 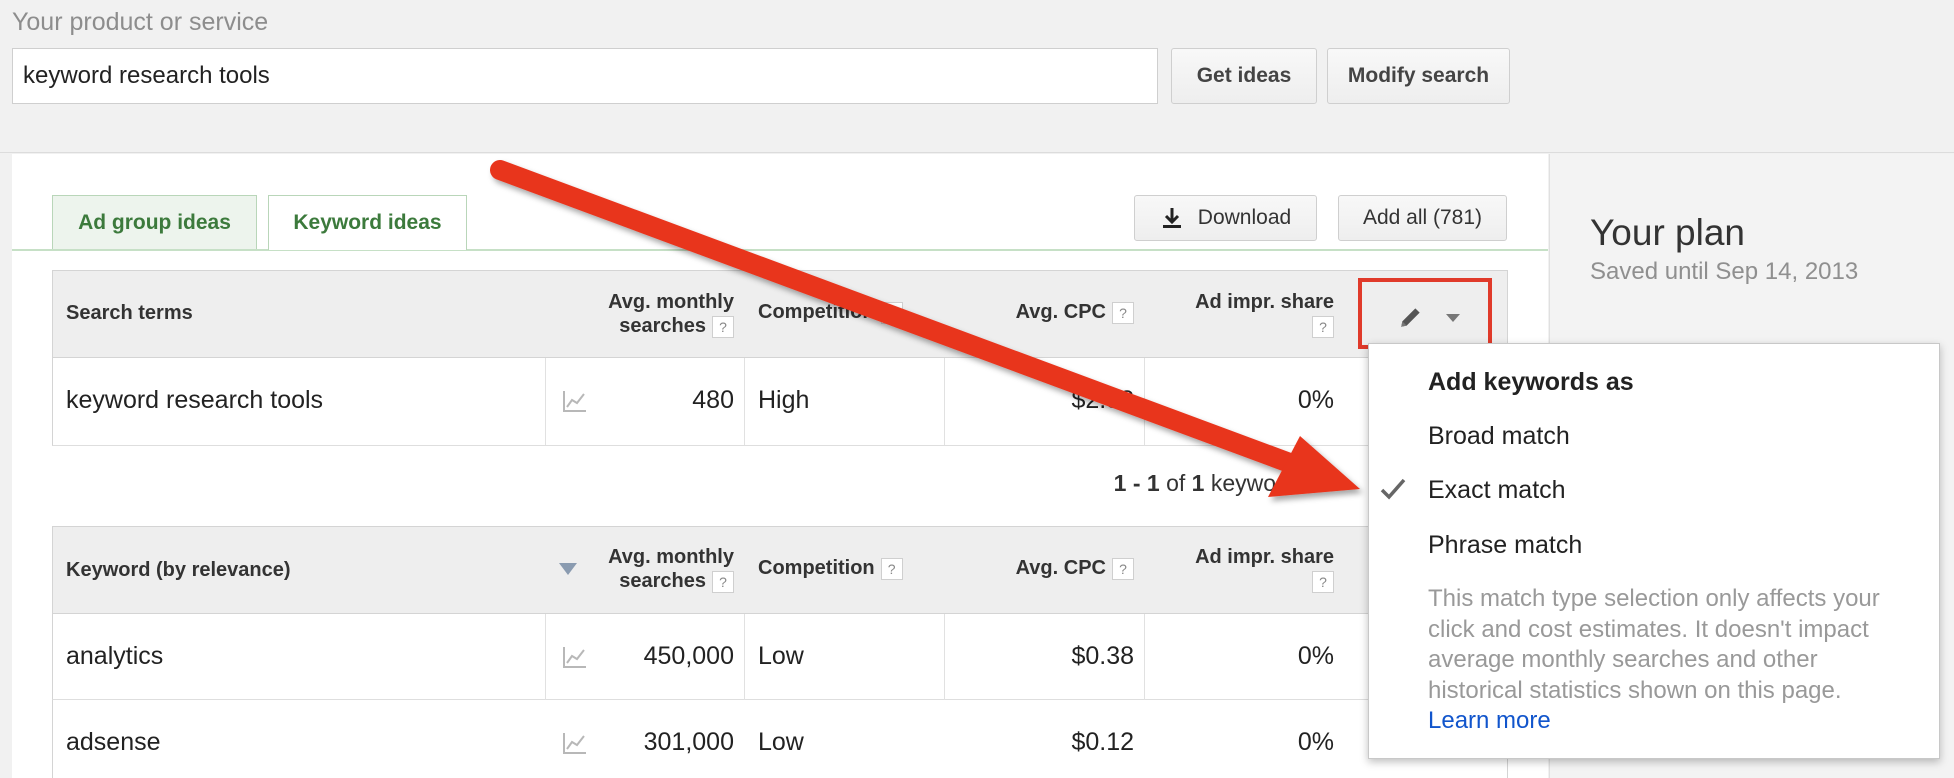 I want to click on menu-item-phrase-match: Phrase match, so click(x=1505, y=545).